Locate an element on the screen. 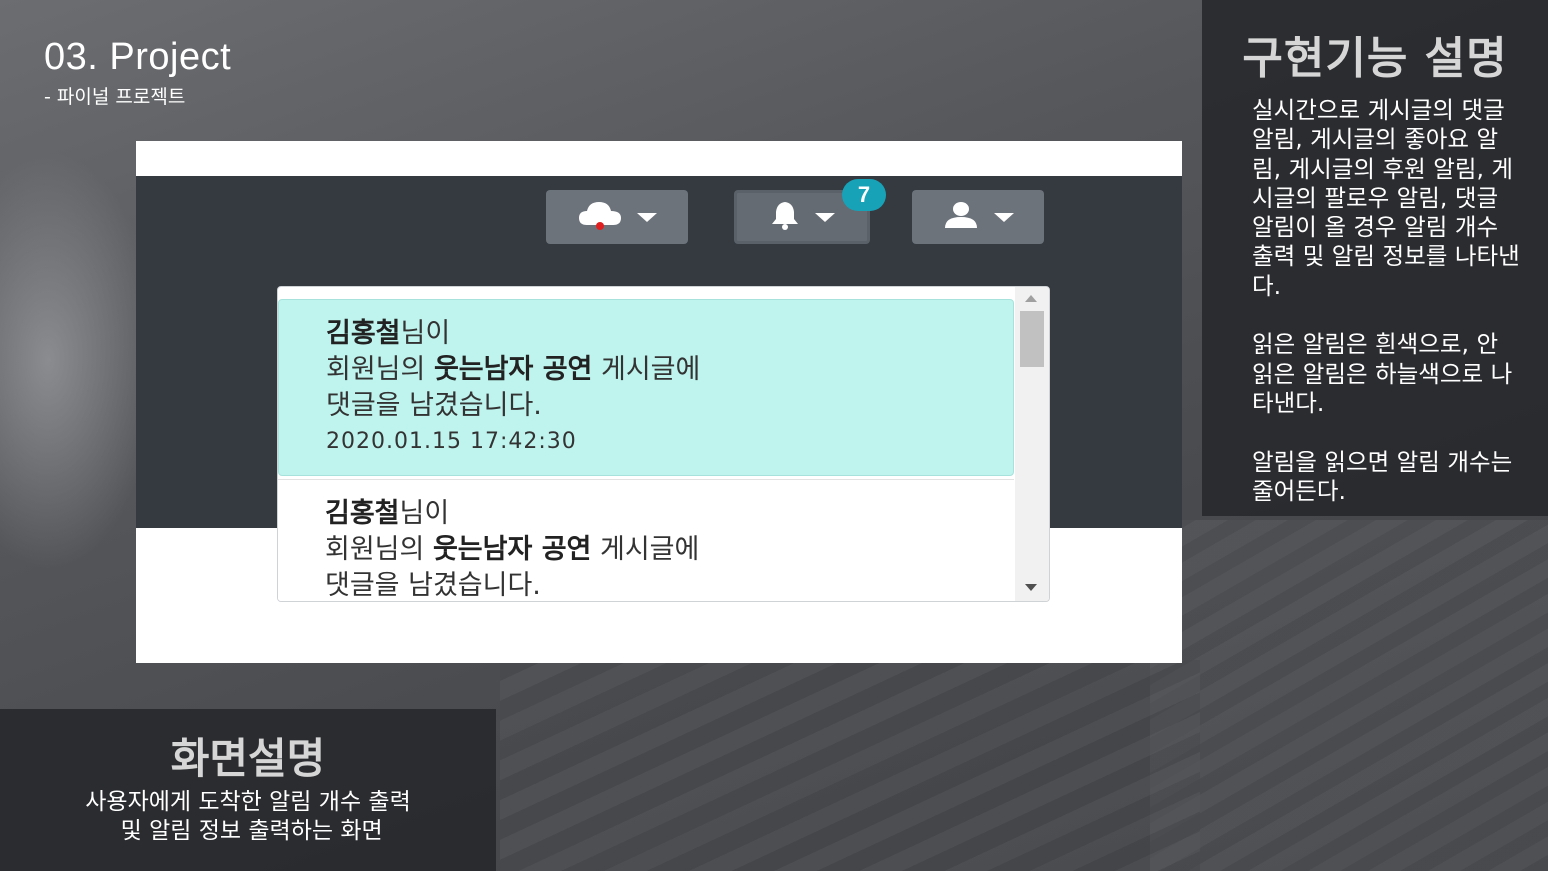 This screenshot has width=1548, height=871. screen-description-body: 사용자에게 도착한 알림 개수 출력 및 알림 정보 출력하는 화면 is located at coordinates (248, 816).